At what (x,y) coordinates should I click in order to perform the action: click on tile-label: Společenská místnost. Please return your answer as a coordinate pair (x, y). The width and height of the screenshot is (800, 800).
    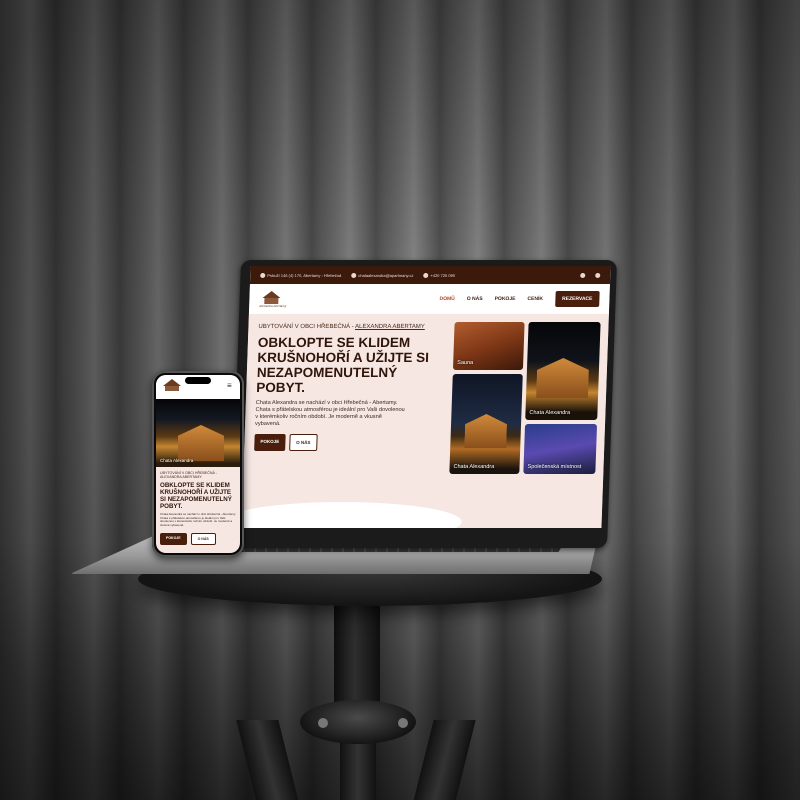
    Looking at the image, I should click on (554, 467).